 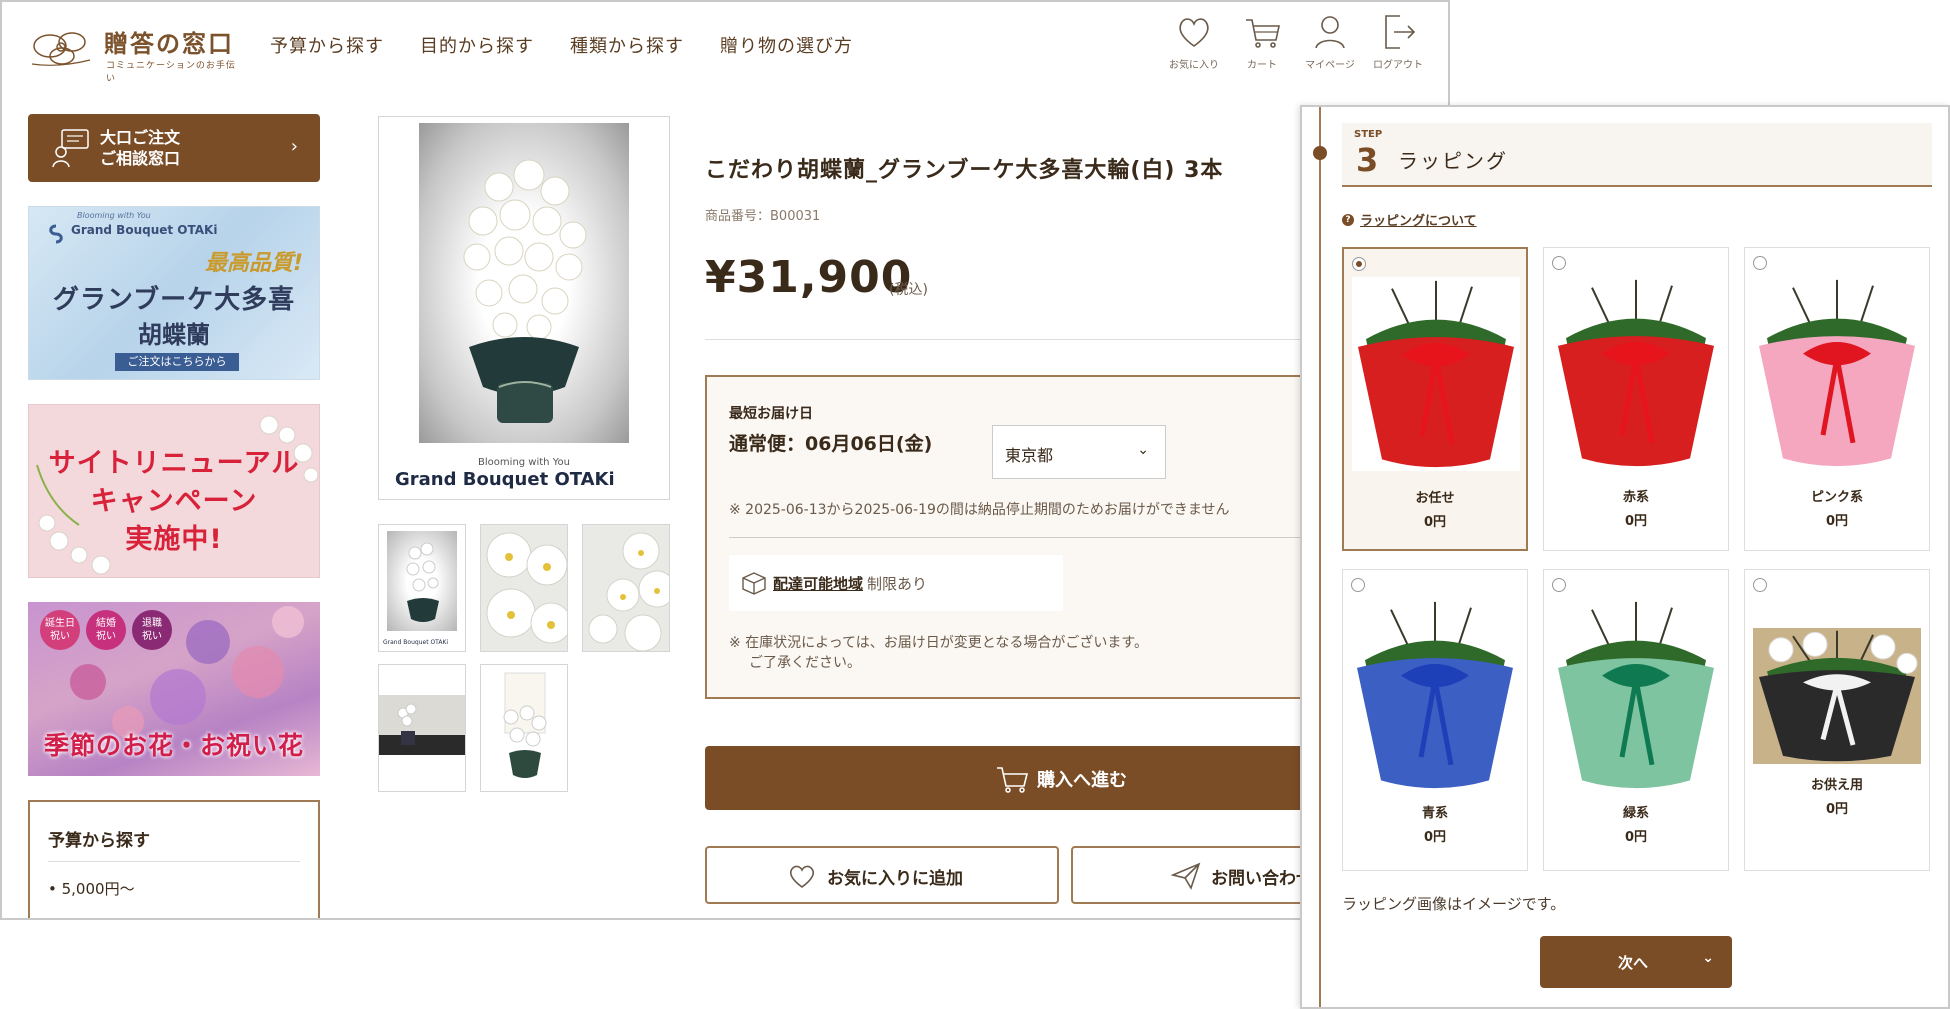 I want to click on product-price: ¥31,900, so click(x=809, y=277).